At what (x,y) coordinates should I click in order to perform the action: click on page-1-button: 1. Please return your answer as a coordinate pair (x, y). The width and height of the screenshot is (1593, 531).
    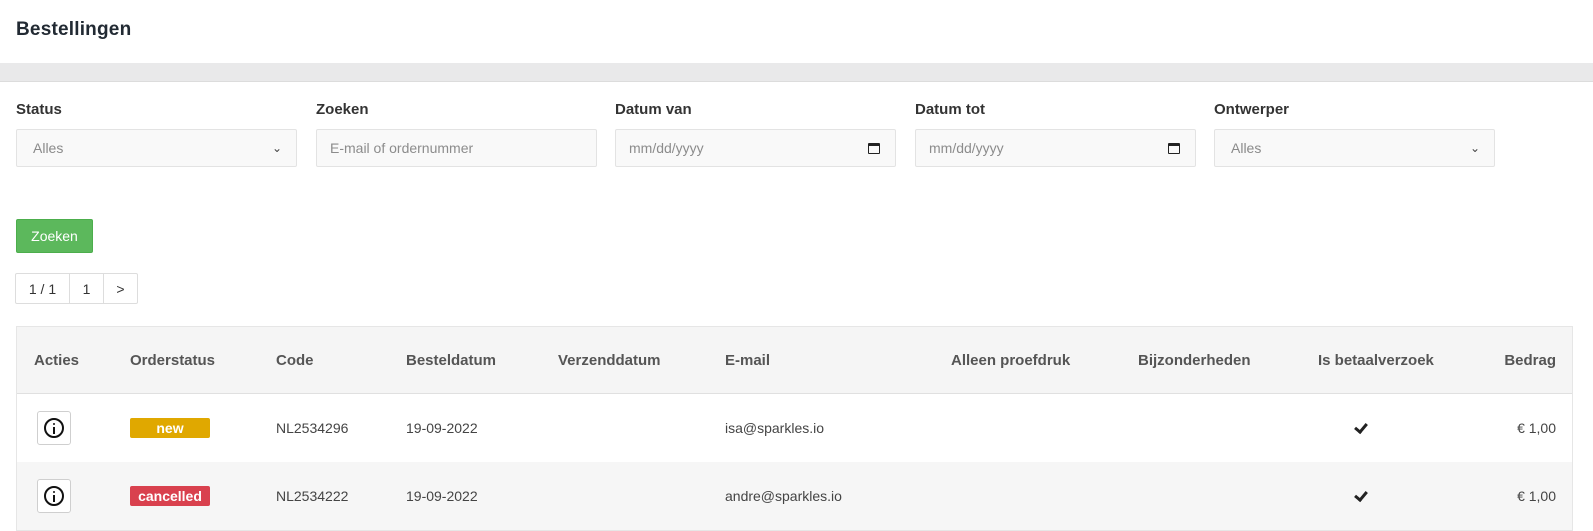
    Looking at the image, I should click on (87, 288).